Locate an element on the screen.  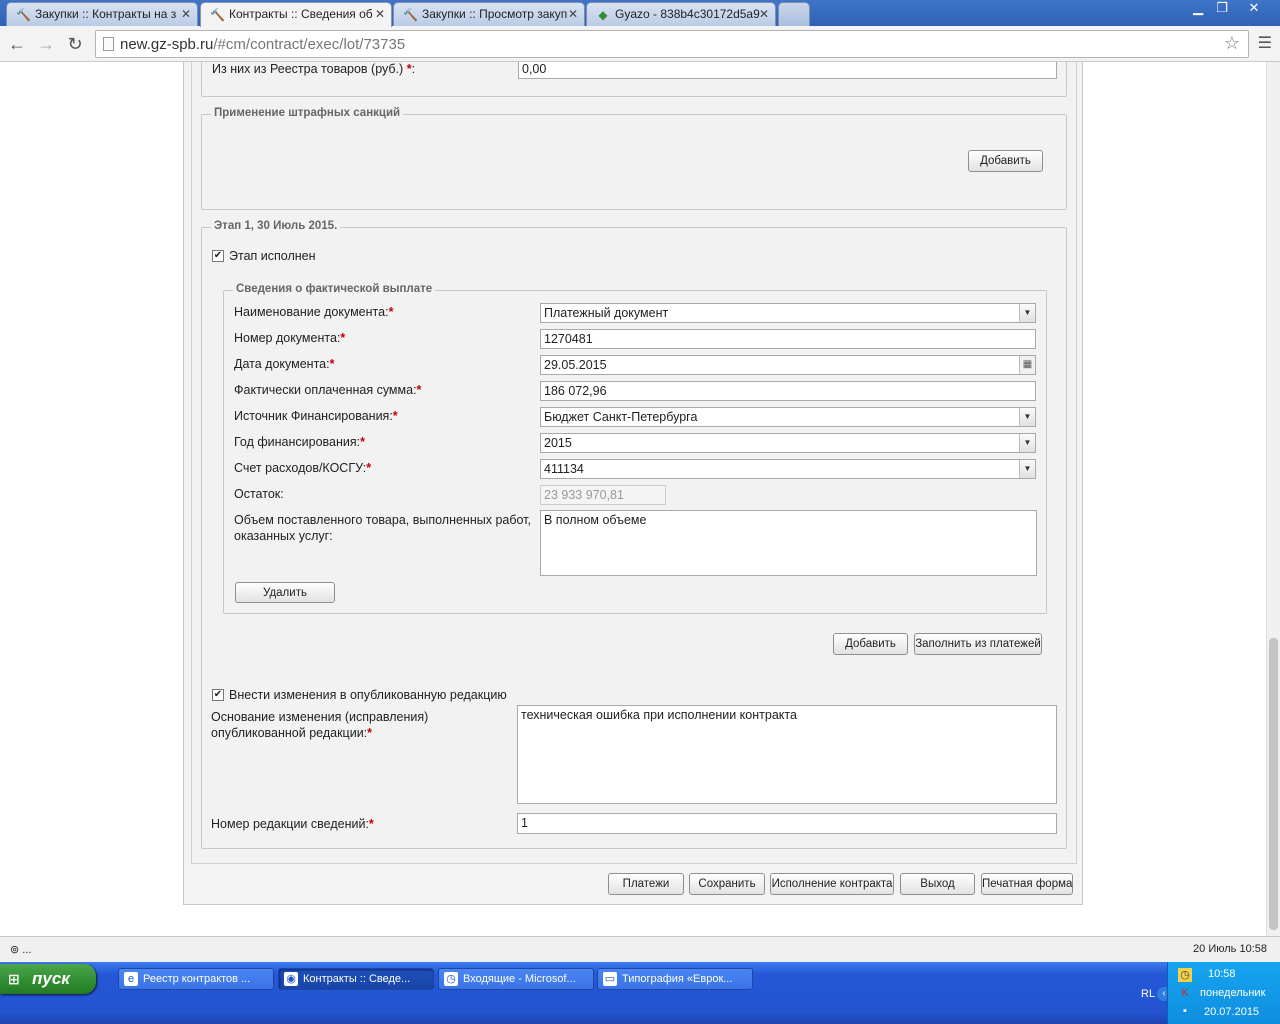
calendar-icon: ▦ is located at coordinates (1027, 365).